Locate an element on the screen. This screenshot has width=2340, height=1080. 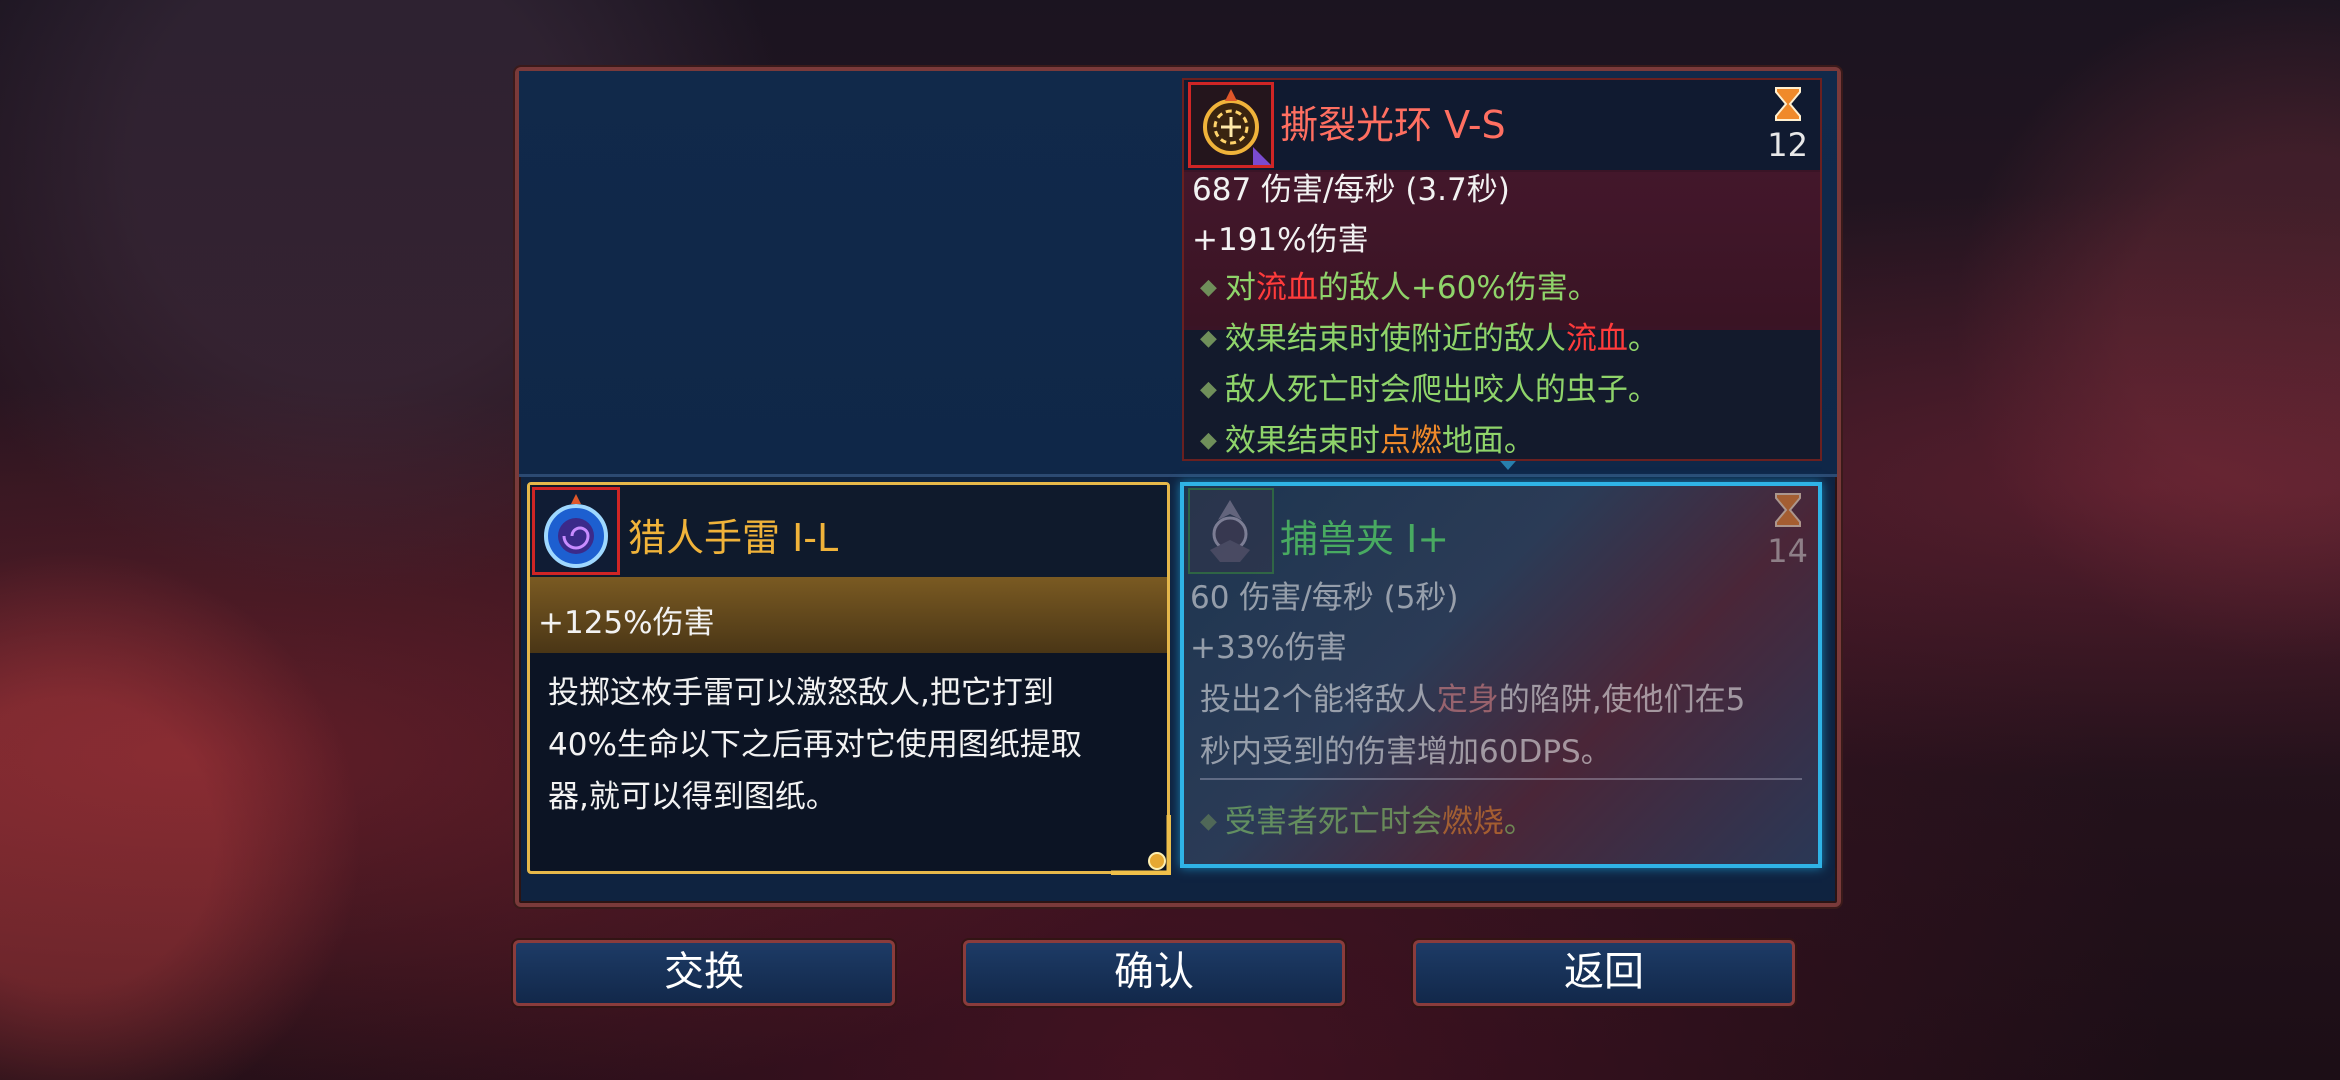
bear-trap-icon is located at coordinates (1231, 531).